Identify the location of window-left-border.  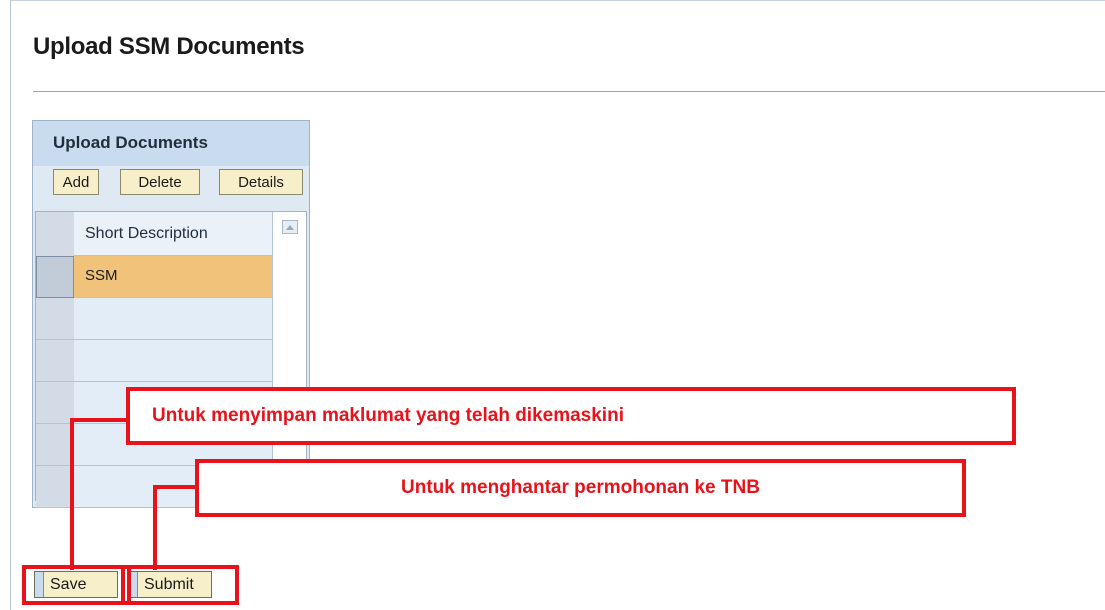
(10, 305).